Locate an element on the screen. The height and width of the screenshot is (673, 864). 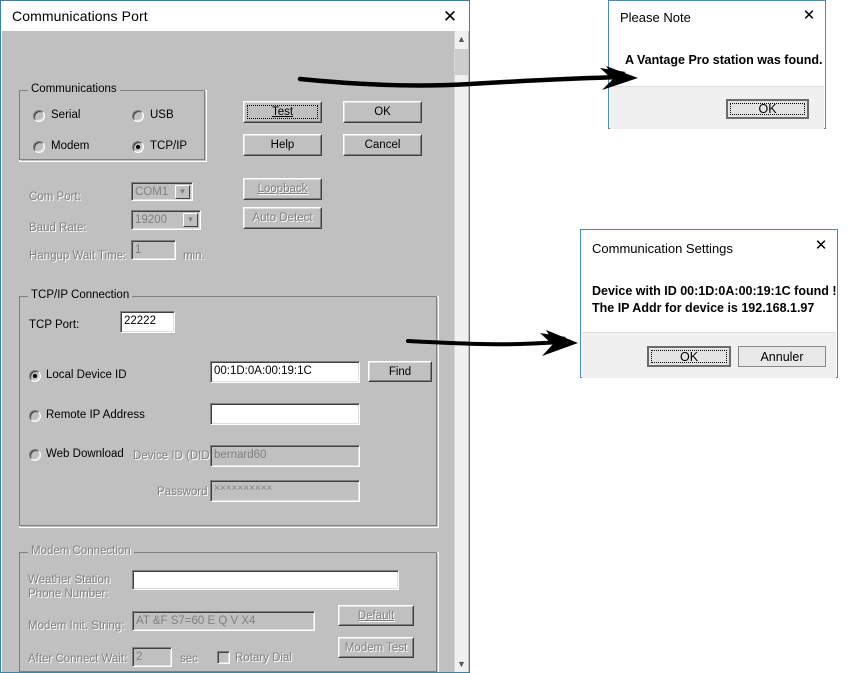
radio-serial-label: Serial is located at coordinates (66, 115).